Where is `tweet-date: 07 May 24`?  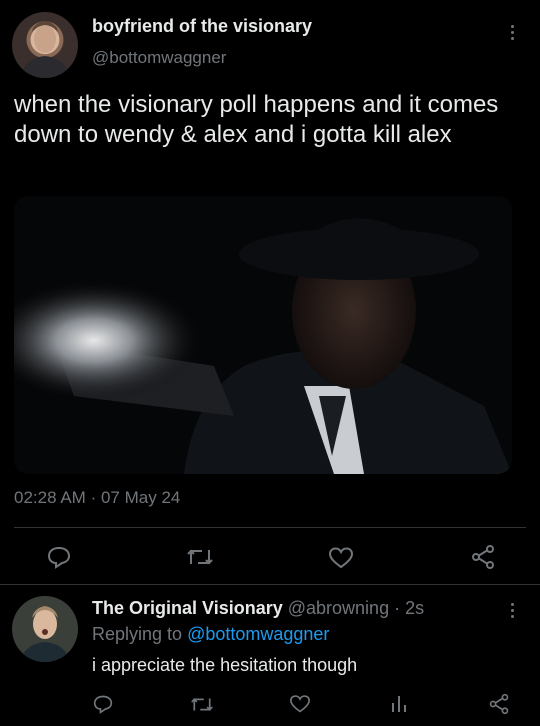 tweet-date: 07 May 24 is located at coordinates (140, 497).